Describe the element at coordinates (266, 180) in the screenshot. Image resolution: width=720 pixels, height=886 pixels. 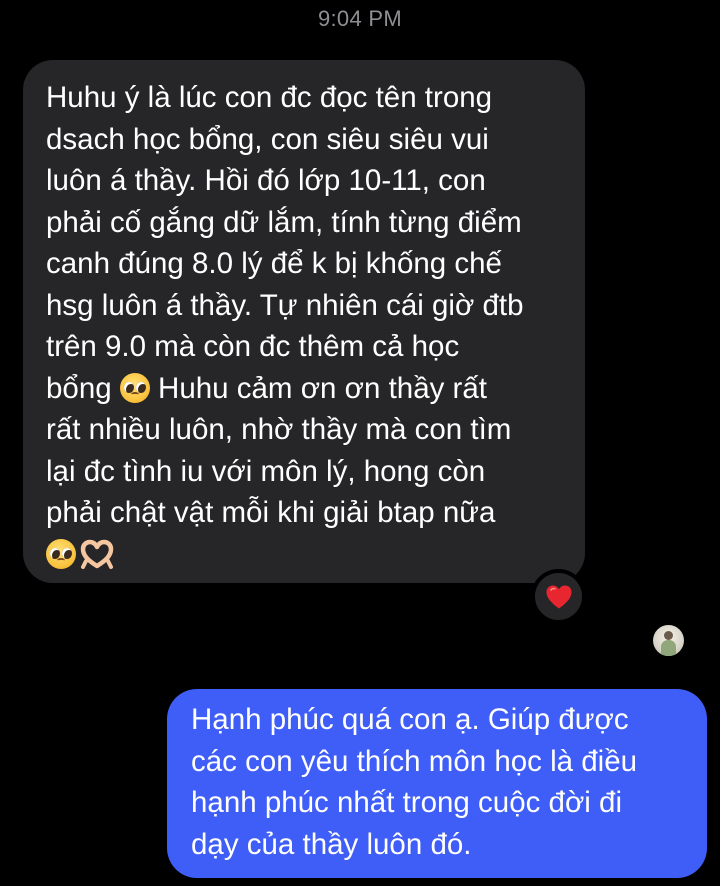
I see `message-line: luôn á thầy. Hồi đó lớp 10-11, con` at that location.